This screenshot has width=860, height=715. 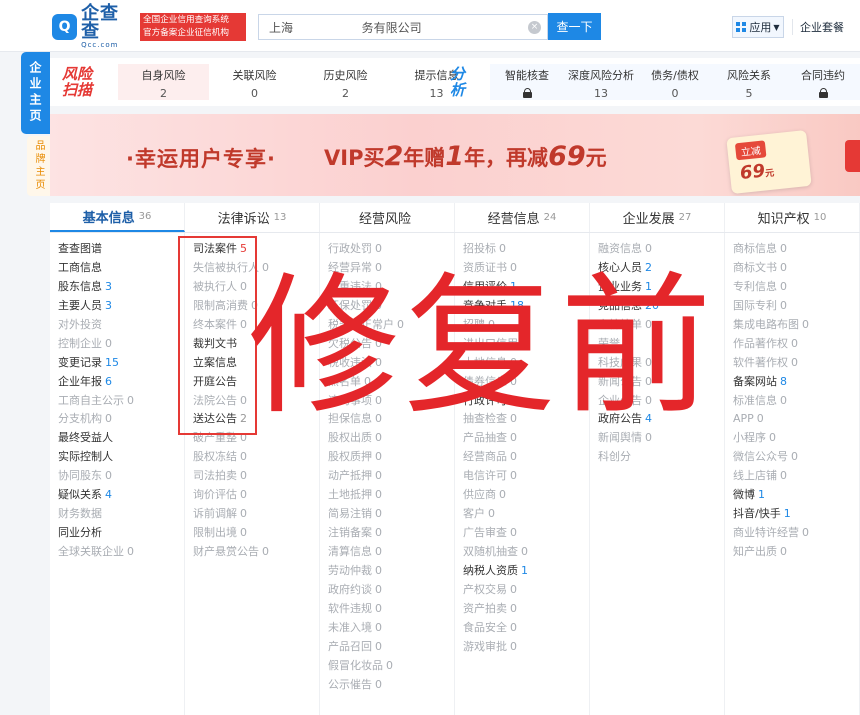 What do you see at coordinates (391, 343) in the screenshot?
I see `list-item: 欠税公告 0` at bounding box center [391, 343].